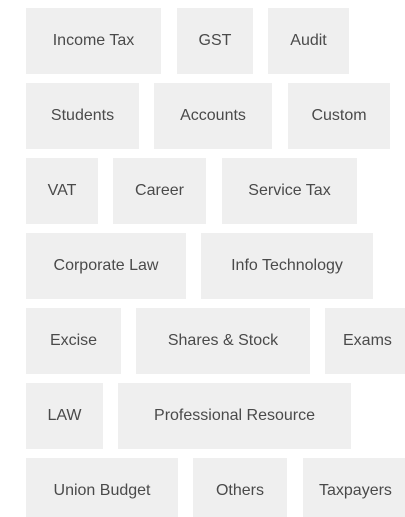  I want to click on tag-career: Career, so click(159, 191).